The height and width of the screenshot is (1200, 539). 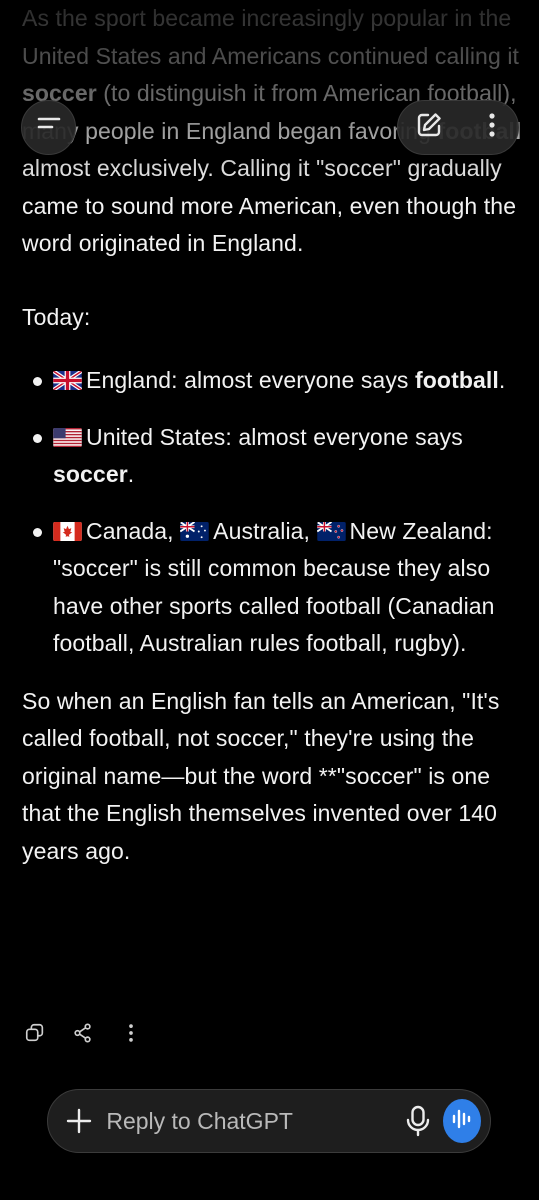 What do you see at coordinates (331, 531) in the screenshot?
I see `new-zealand-flag-icon` at bounding box center [331, 531].